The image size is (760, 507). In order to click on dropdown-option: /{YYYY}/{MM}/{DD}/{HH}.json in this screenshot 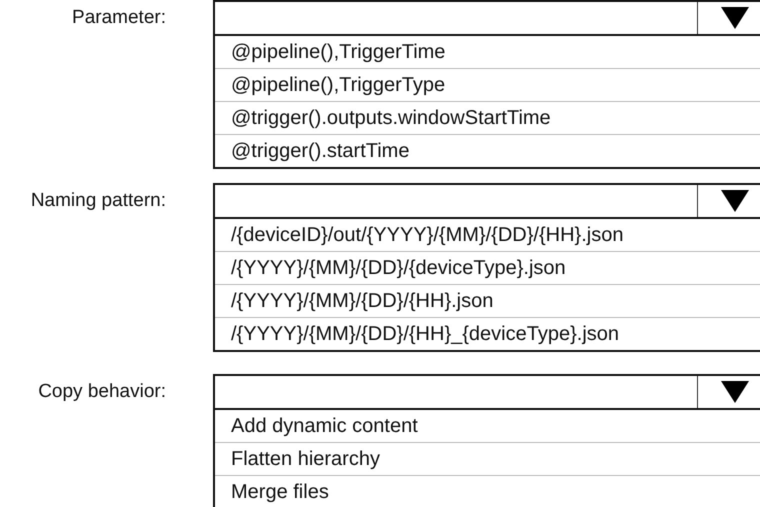, I will do `click(487, 300)`.